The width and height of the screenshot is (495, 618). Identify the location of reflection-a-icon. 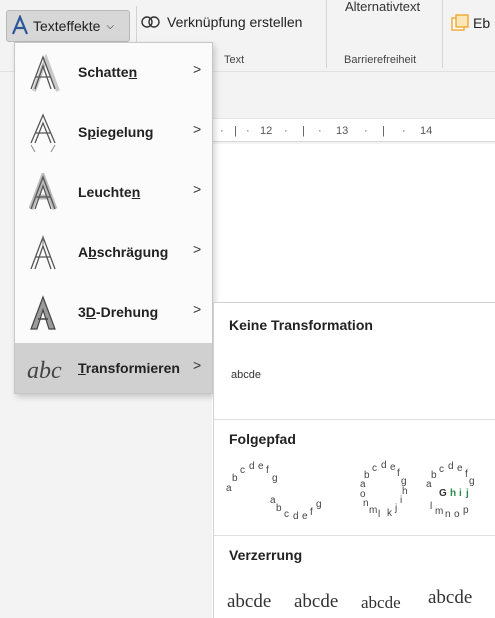
(43, 133).